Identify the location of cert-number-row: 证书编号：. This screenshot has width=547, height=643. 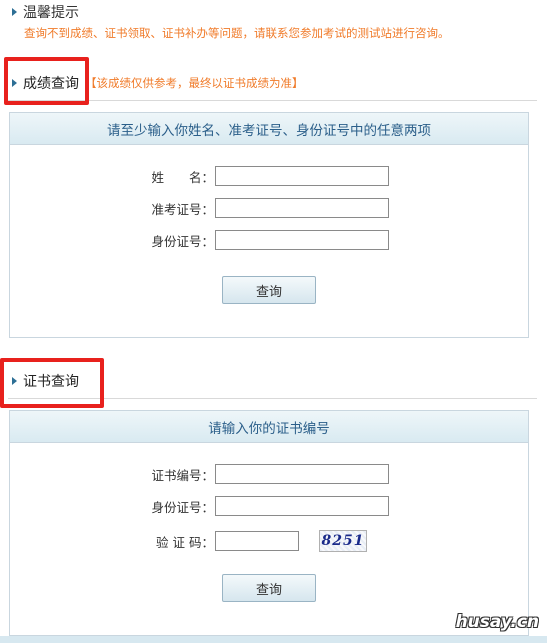
(257, 474).